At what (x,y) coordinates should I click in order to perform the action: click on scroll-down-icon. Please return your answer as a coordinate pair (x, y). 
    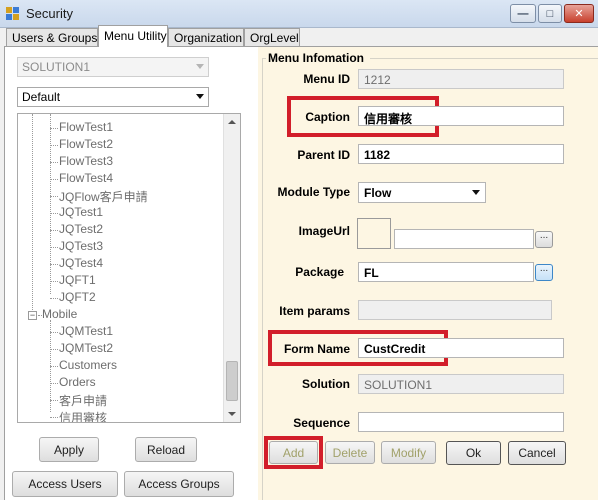
    Looking at the image, I should click on (232, 414).